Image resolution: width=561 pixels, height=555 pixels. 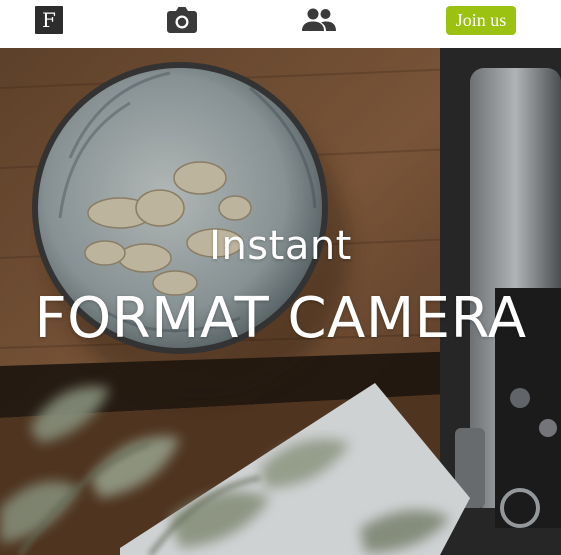 I want to click on people-icon, so click(x=319, y=19).